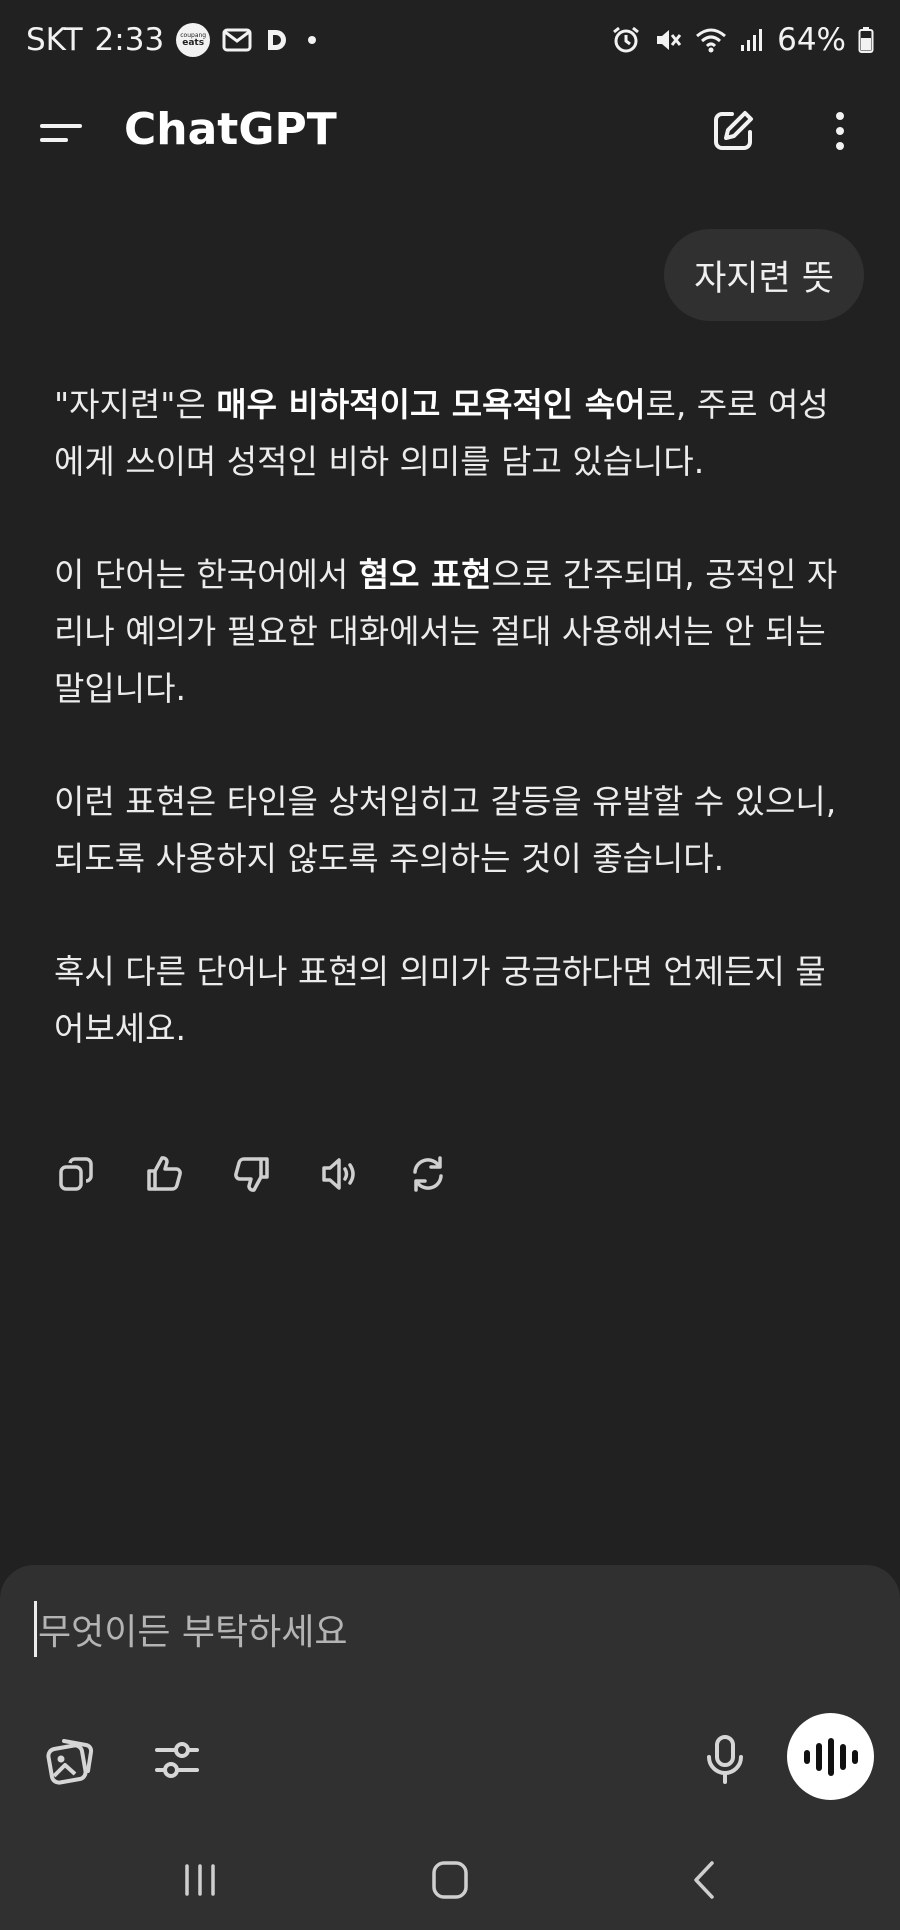 The width and height of the screenshot is (900, 1930). I want to click on home-icon, so click(450, 1880).